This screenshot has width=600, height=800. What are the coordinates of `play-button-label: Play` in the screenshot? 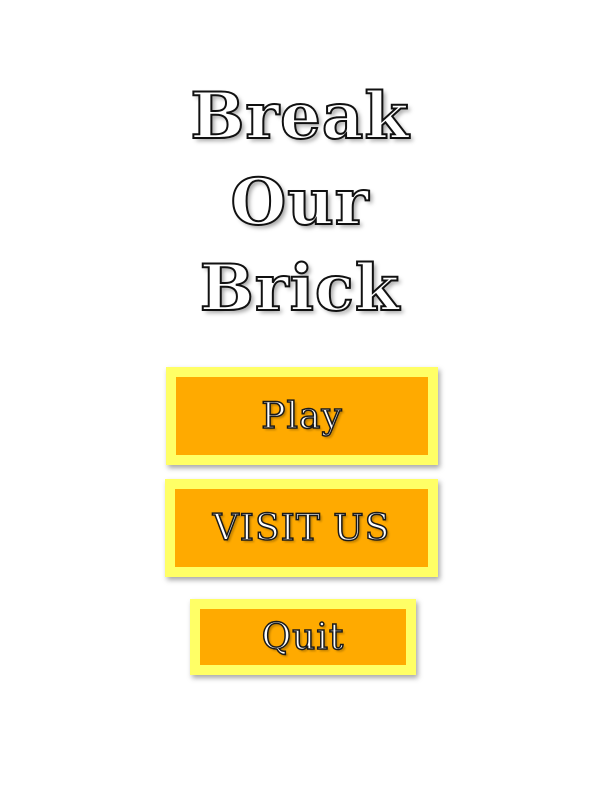 It's located at (301, 416).